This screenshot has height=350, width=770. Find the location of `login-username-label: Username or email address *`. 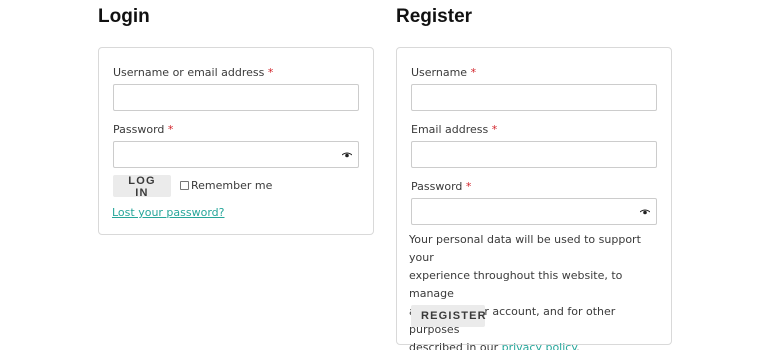

login-username-label: Username or email address * is located at coordinates (193, 72).